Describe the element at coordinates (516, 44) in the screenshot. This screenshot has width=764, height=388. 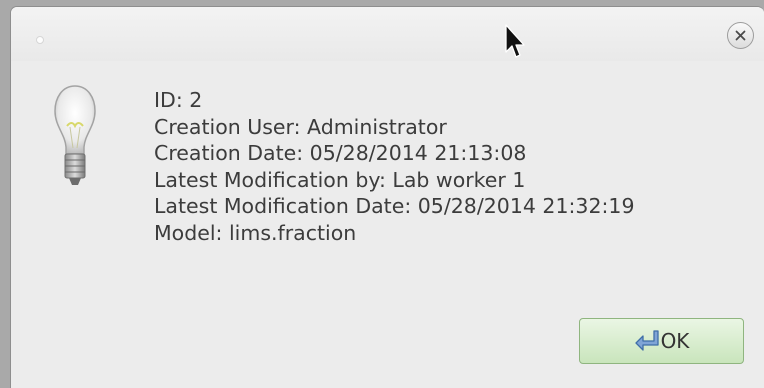
I see `mouse-pointer-icon` at that location.